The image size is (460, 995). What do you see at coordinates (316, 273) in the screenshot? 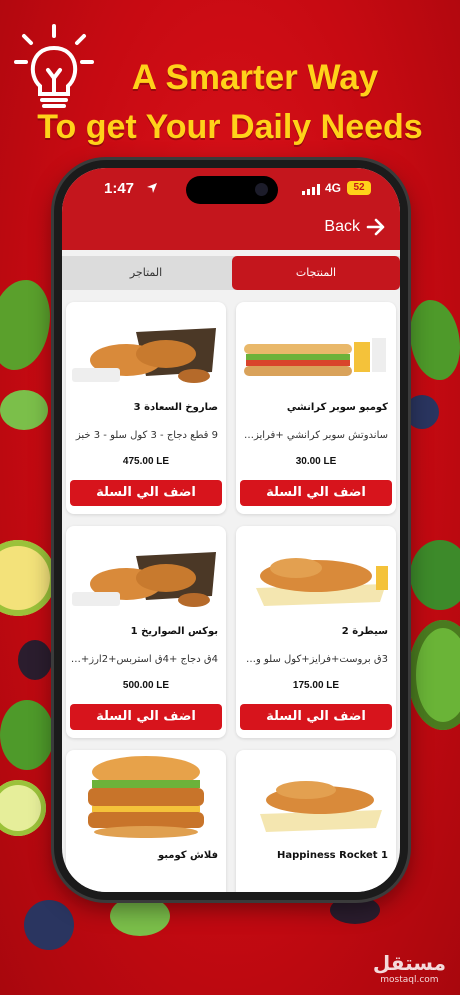
I see `tab-products: المنتجات` at bounding box center [316, 273].